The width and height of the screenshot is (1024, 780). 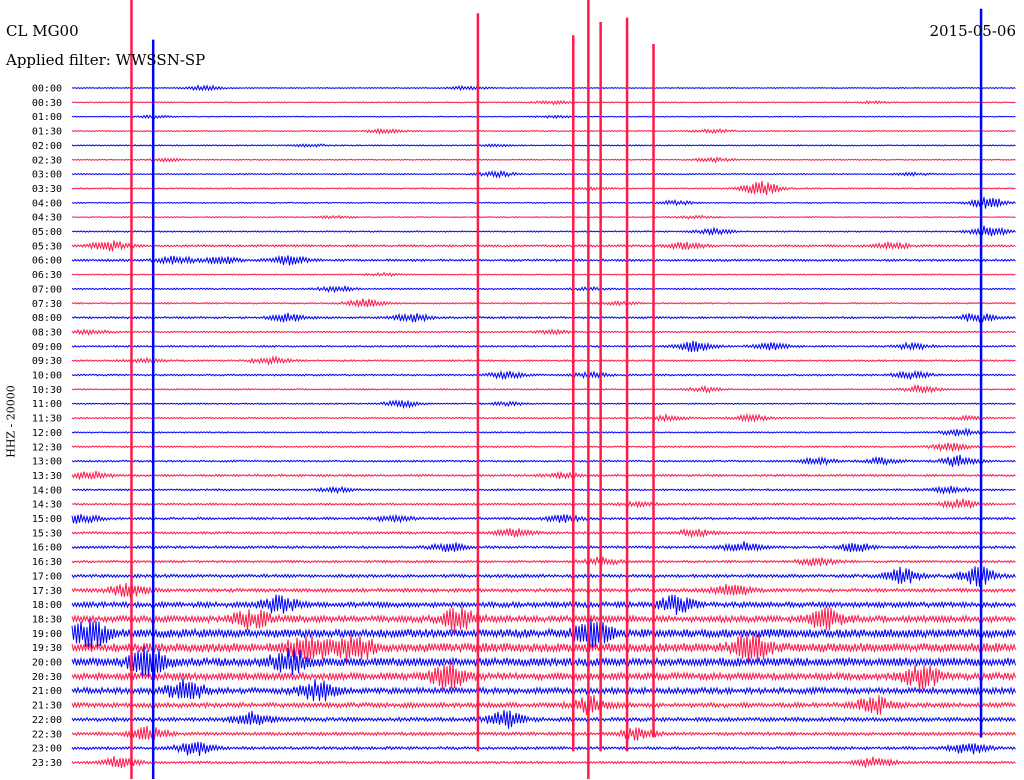 What do you see at coordinates (524, 218) in the screenshot?
I see `trace-row: 04:30` at bounding box center [524, 218].